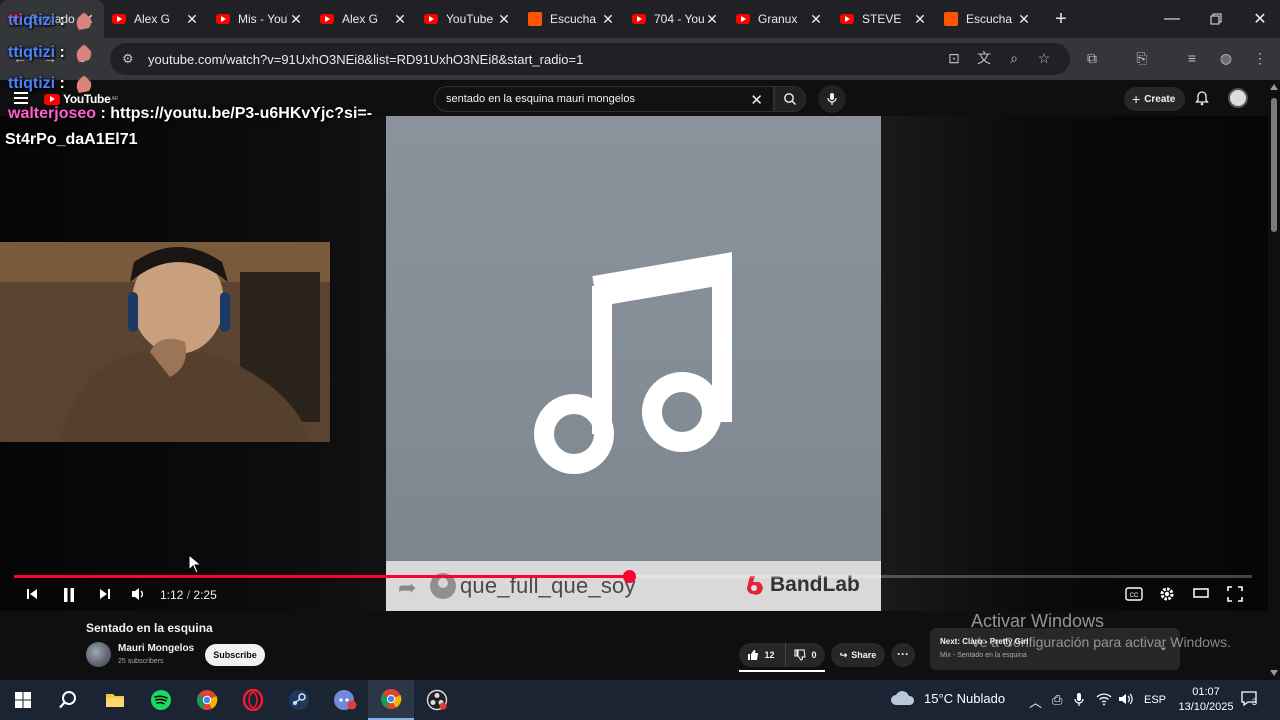 The width and height of the screenshot is (1280, 720). Describe the element at coordinates (903, 655) in the screenshot. I see `more-actions-button: ···` at that location.